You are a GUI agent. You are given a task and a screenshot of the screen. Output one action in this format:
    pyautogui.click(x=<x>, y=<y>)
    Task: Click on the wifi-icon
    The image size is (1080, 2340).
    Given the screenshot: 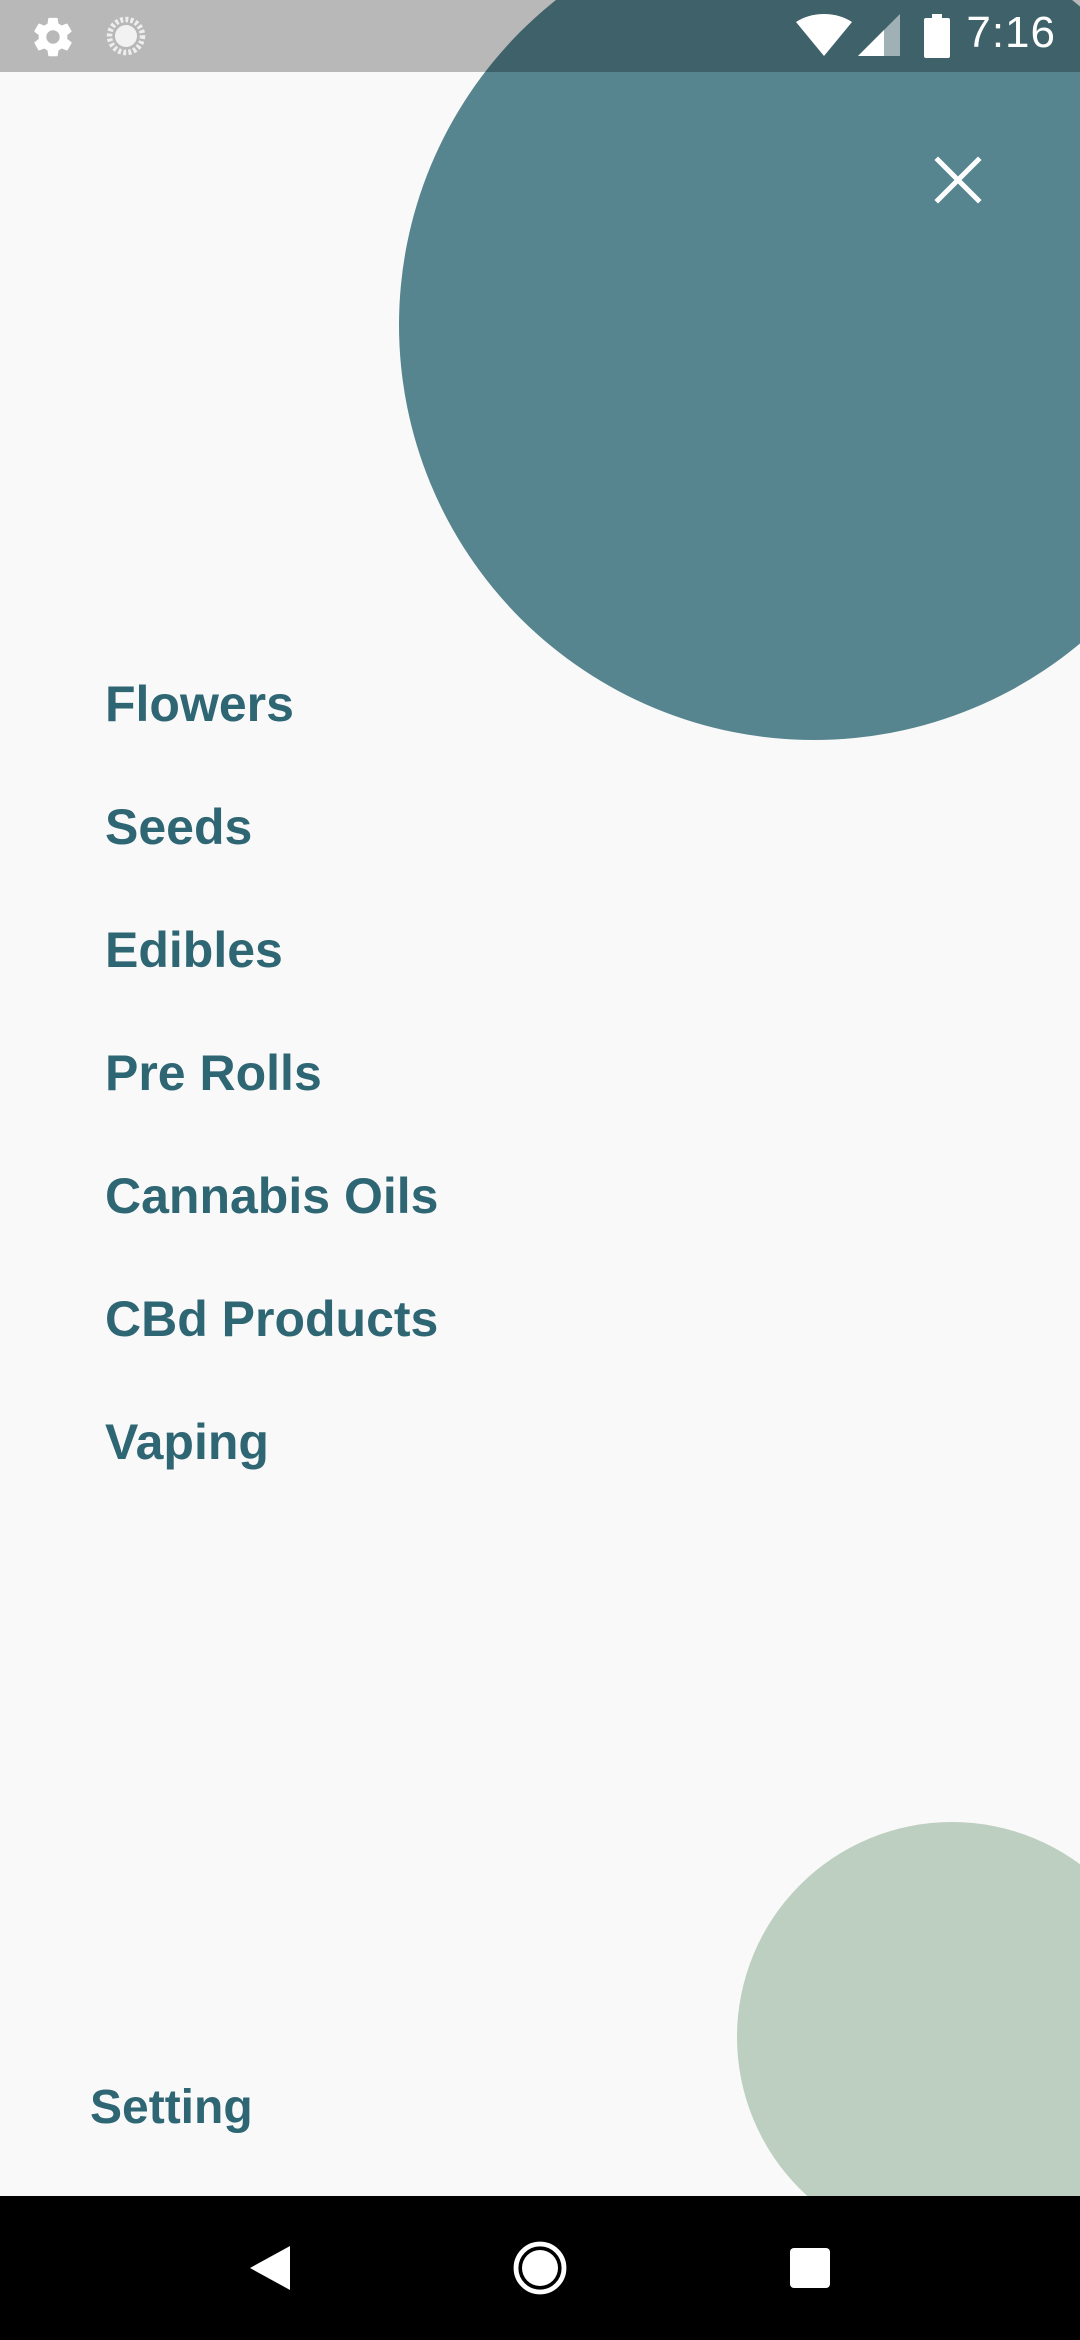 What is the action you would take?
    pyautogui.click(x=824, y=38)
    